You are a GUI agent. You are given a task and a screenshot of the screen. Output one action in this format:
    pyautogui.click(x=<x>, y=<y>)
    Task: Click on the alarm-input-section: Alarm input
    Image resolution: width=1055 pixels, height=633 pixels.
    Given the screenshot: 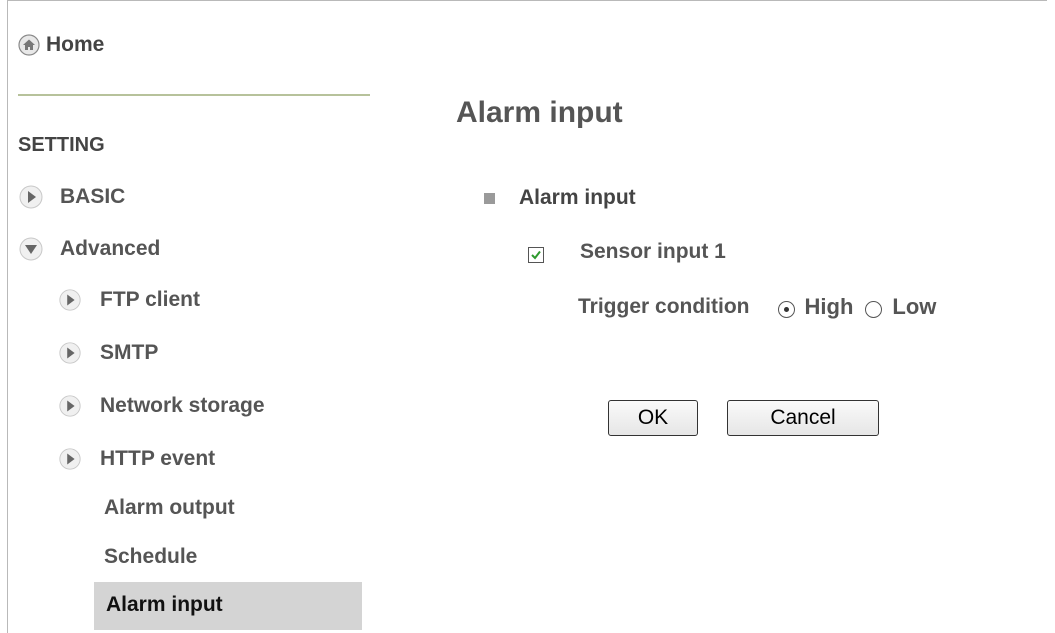 What is the action you would take?
    pyautogui.click(x=560, y=198)
    